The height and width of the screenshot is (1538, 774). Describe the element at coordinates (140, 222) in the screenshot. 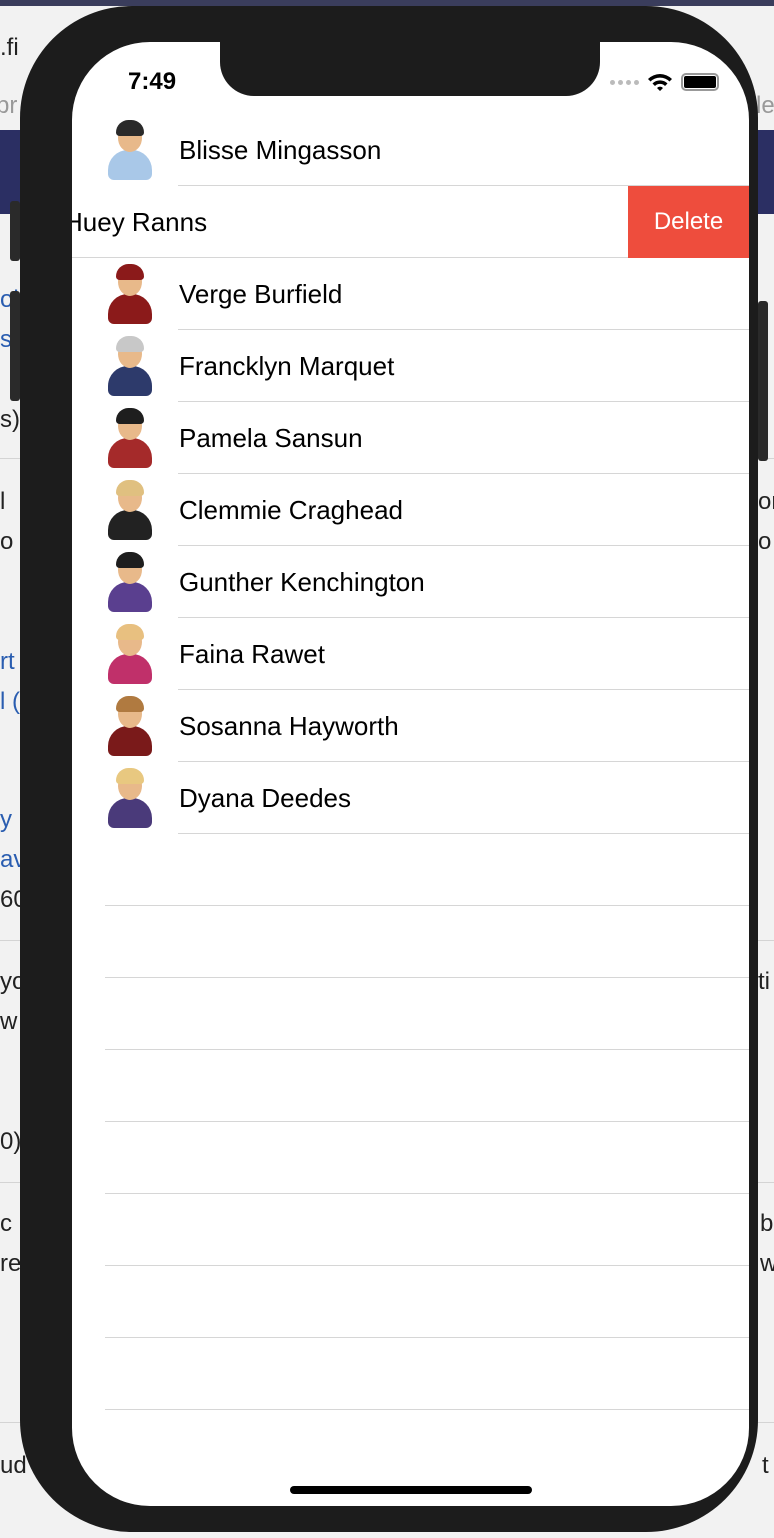

I see `contact-name: Huey Ranns` at that location.